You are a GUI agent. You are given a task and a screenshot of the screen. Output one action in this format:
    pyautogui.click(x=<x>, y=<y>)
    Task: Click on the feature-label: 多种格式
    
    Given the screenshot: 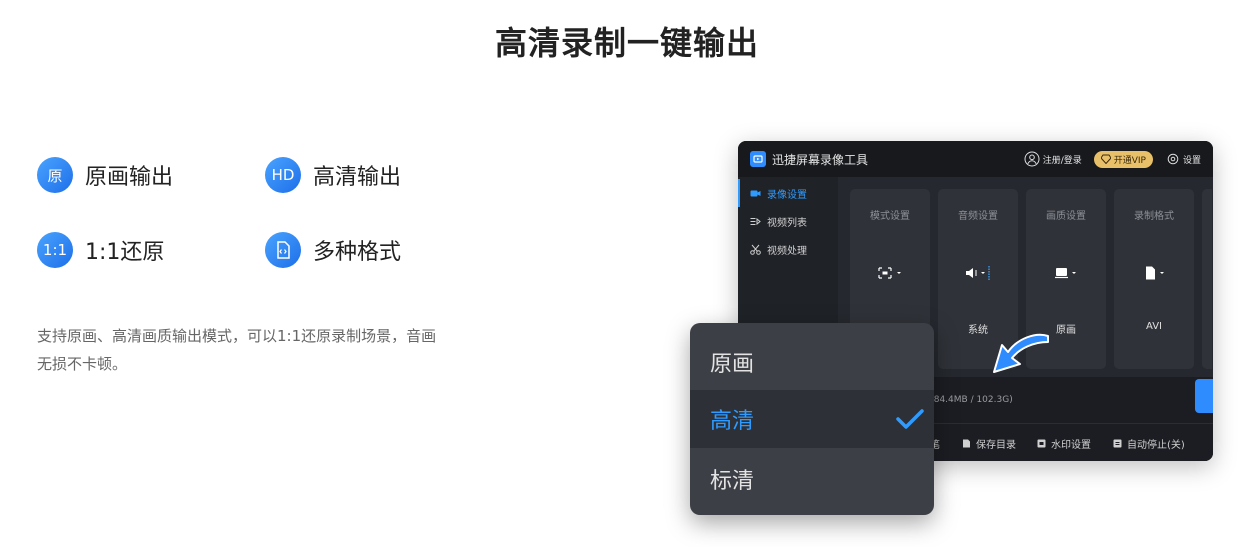 What is the action you would take?
    pyautogui.click(x=357, y=252)
    